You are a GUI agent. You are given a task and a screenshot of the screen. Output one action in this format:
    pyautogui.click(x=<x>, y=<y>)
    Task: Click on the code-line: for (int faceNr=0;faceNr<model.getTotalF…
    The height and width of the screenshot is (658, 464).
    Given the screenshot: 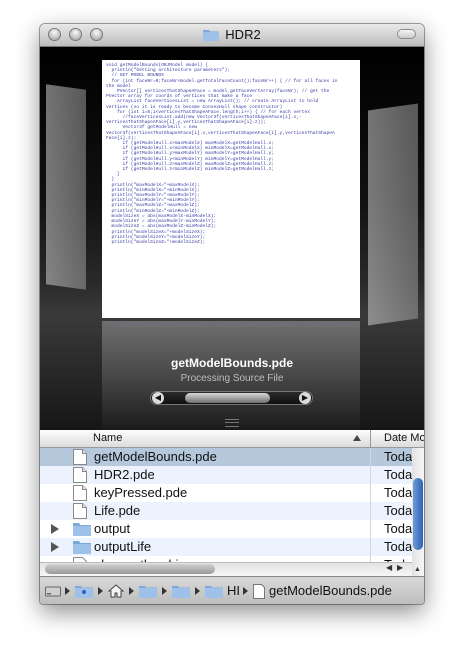 What is the action you would take?
    pyautogui.click(x=222, y=81)
    